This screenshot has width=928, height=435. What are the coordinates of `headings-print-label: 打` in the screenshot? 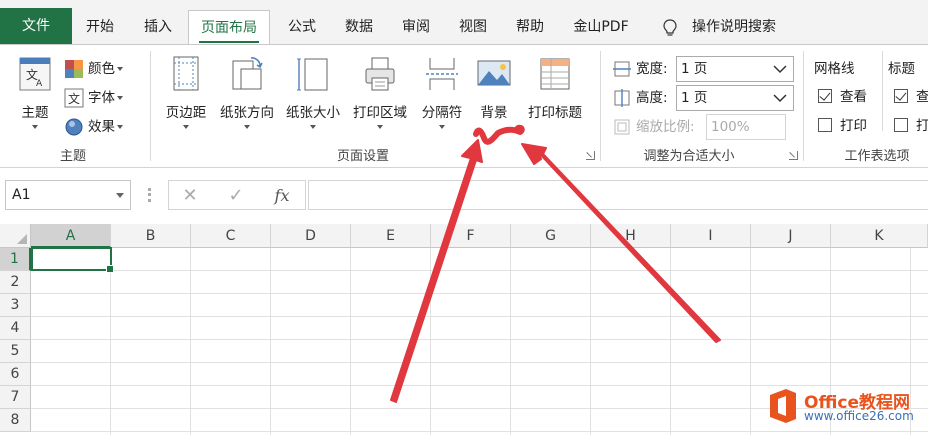 It's located at (922, 126).